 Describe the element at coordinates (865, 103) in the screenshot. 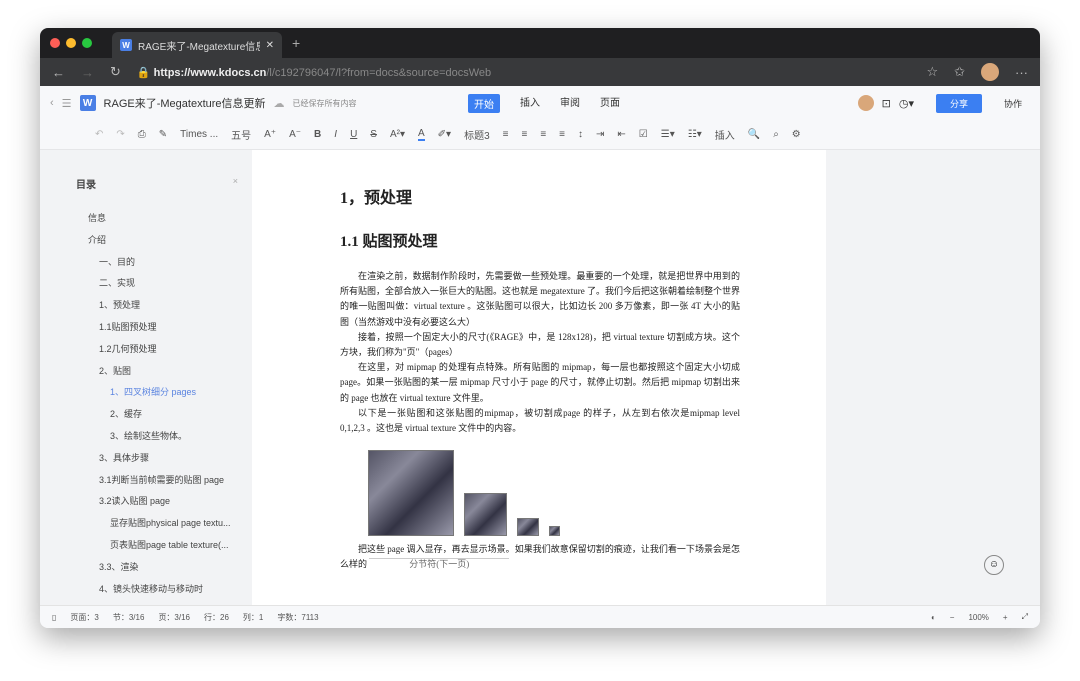

I see `user-avatar` at that location.